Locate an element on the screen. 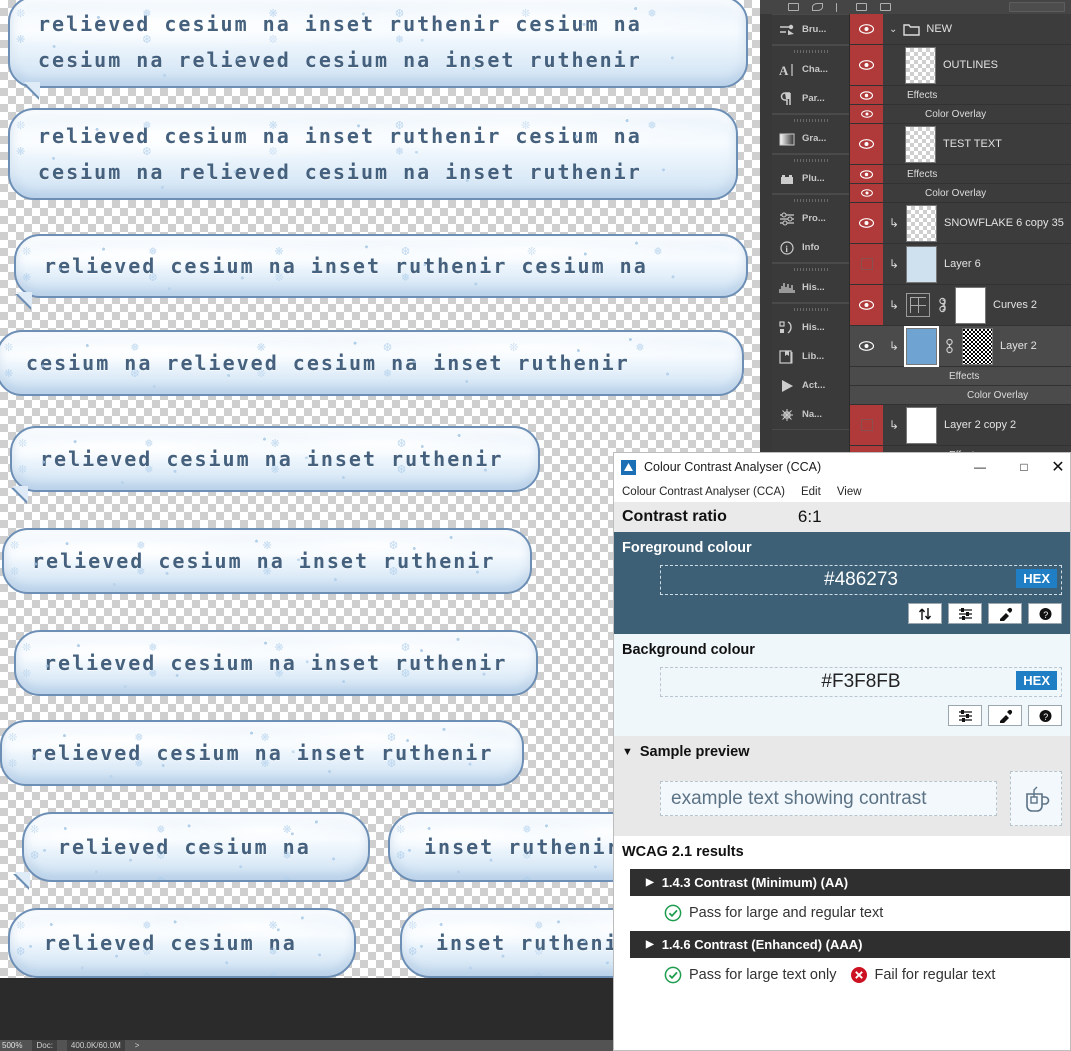 The height and width of the screenshot is (1051, 1071). background-sliders-button is located at coordinates (965, 715).